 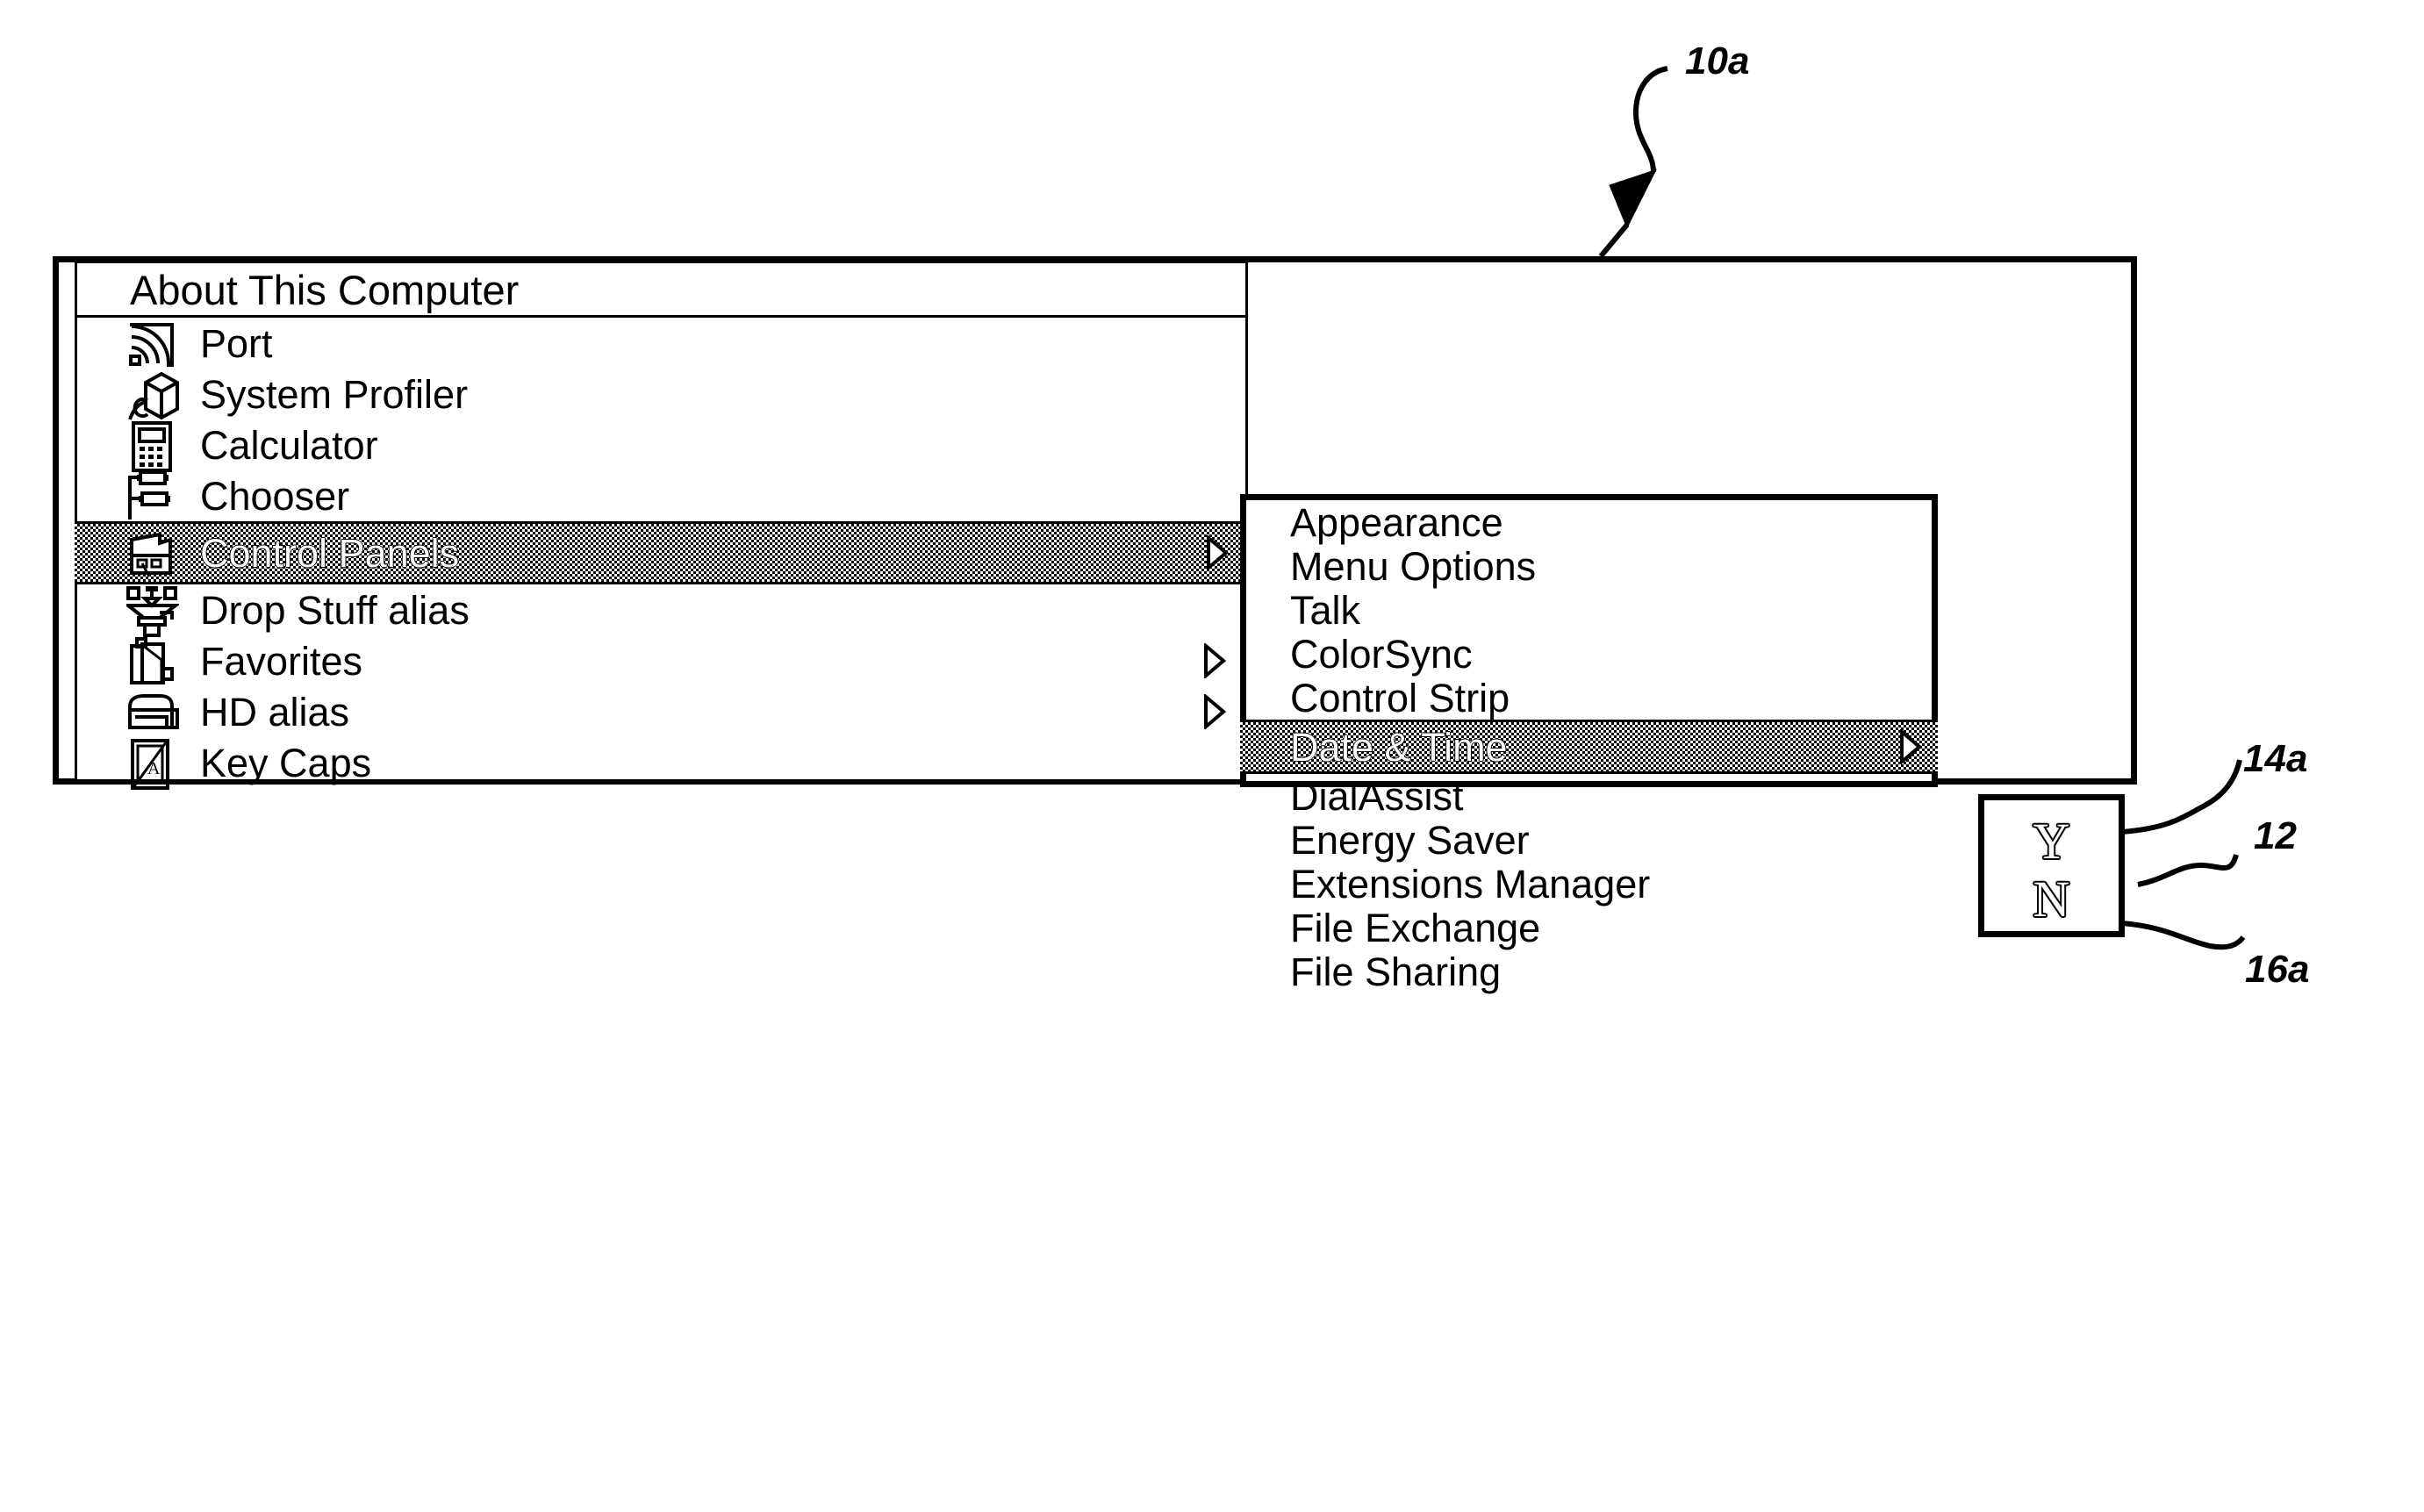 I want to click on submenu-item-label: Extensions Manager, so click(x=1470, y=883).